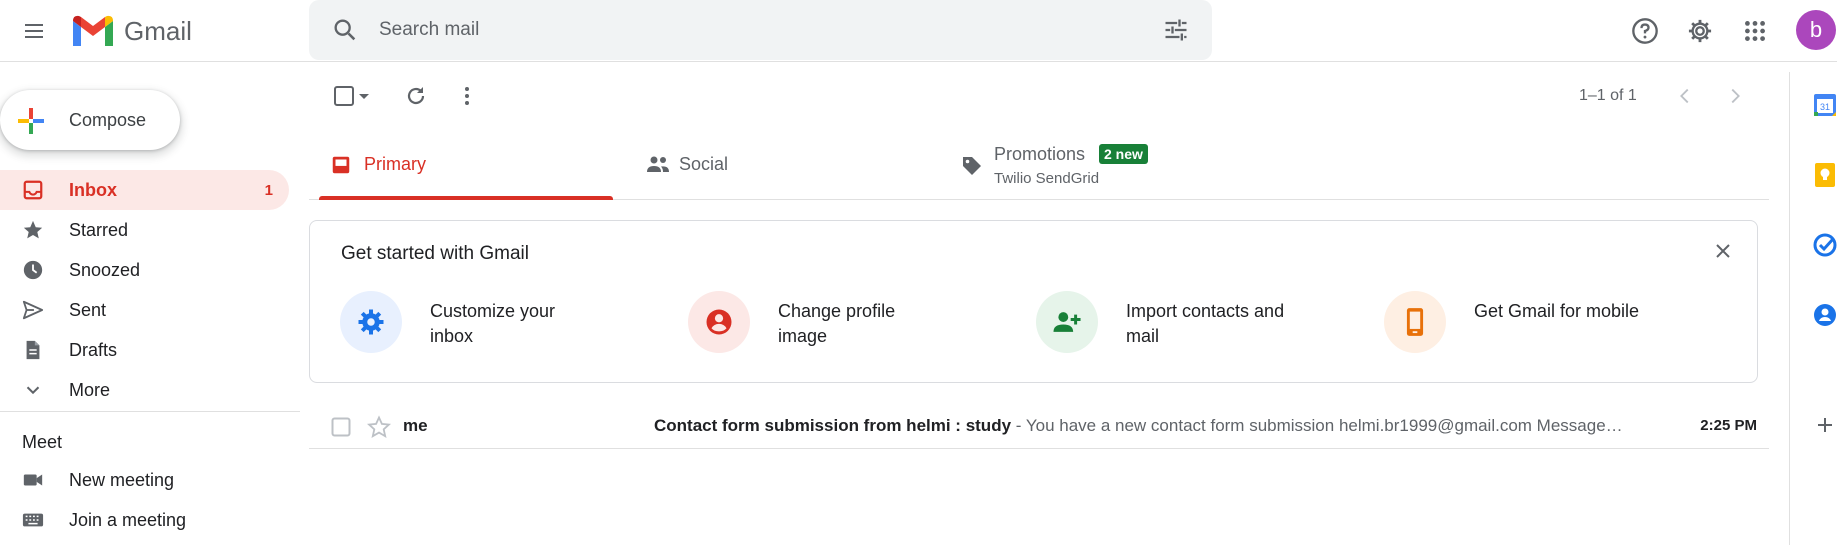  I want to click on sidebar-item-label: Snoozed, so click(105, 269).